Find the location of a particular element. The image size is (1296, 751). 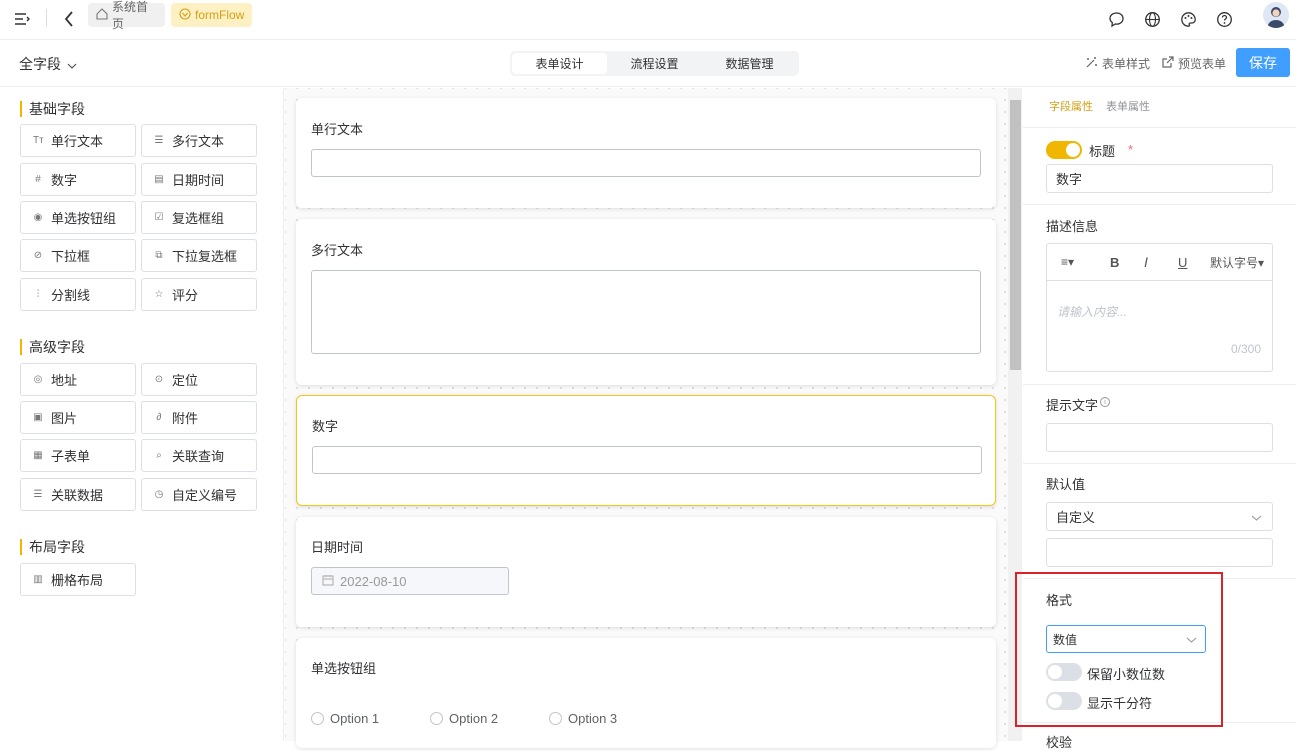

field-related-data: ☰ 关联数据 is located at coordinates (78, 494).